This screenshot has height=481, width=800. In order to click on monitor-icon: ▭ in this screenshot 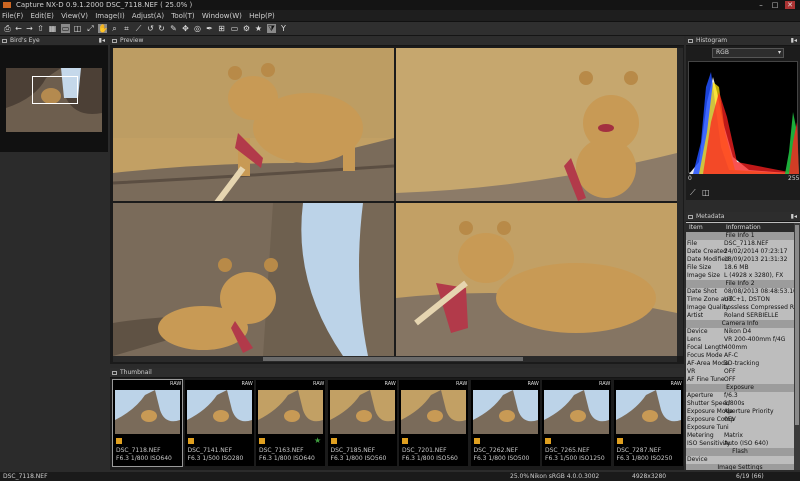, I will do `click(234, 28)`.